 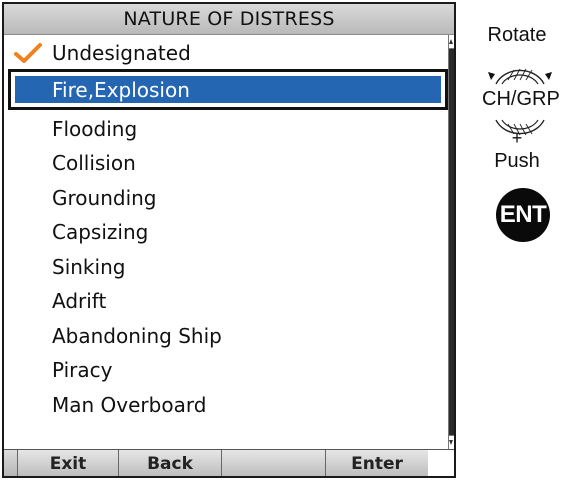 I want to click on list-scrollbar, so click(x=451, y=242).